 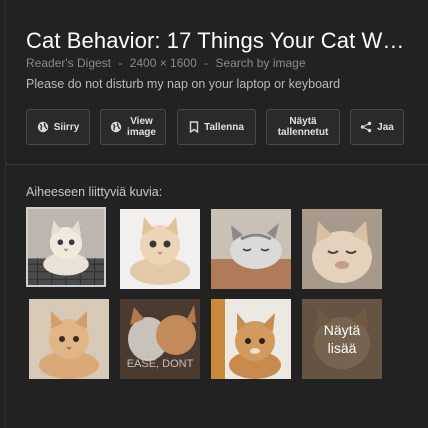 I want to click on visit-button: Siirry, so click(x=58, y=127).